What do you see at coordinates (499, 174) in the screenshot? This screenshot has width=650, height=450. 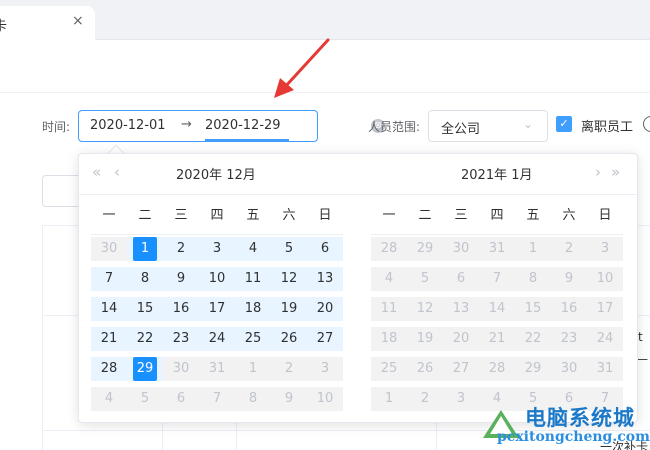 I see `right-panel-header: 2021年 1月 › »` at bounding box center [499, 174].